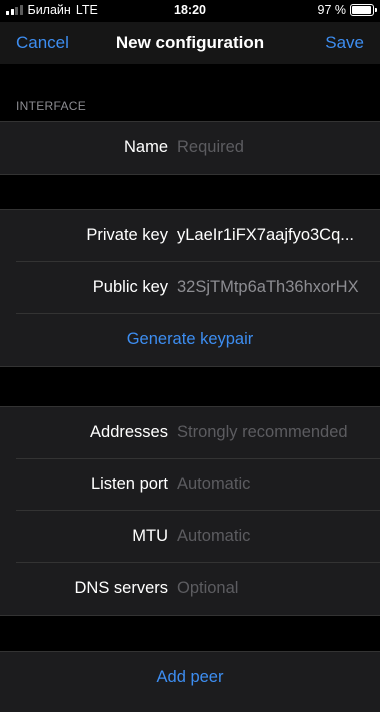 Image resolution: width=380 pixels, height=712 pixels. I want to click on battery-nub, so click(376, 10).